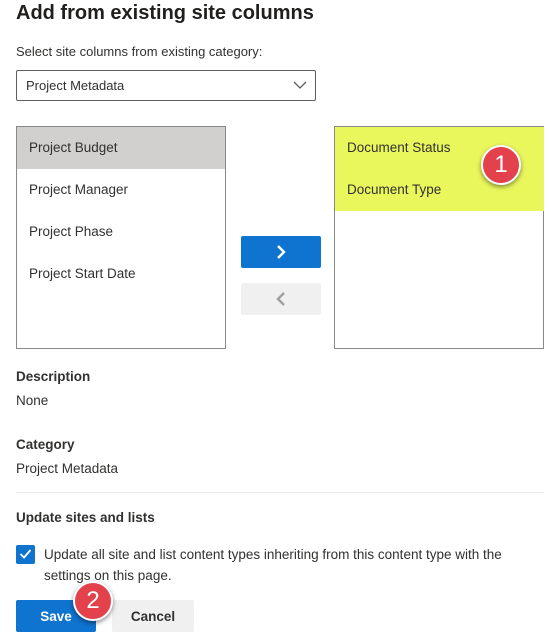 The image size is (551, 639). I want to click on cancel-button: Cancel, so click(153, 616).